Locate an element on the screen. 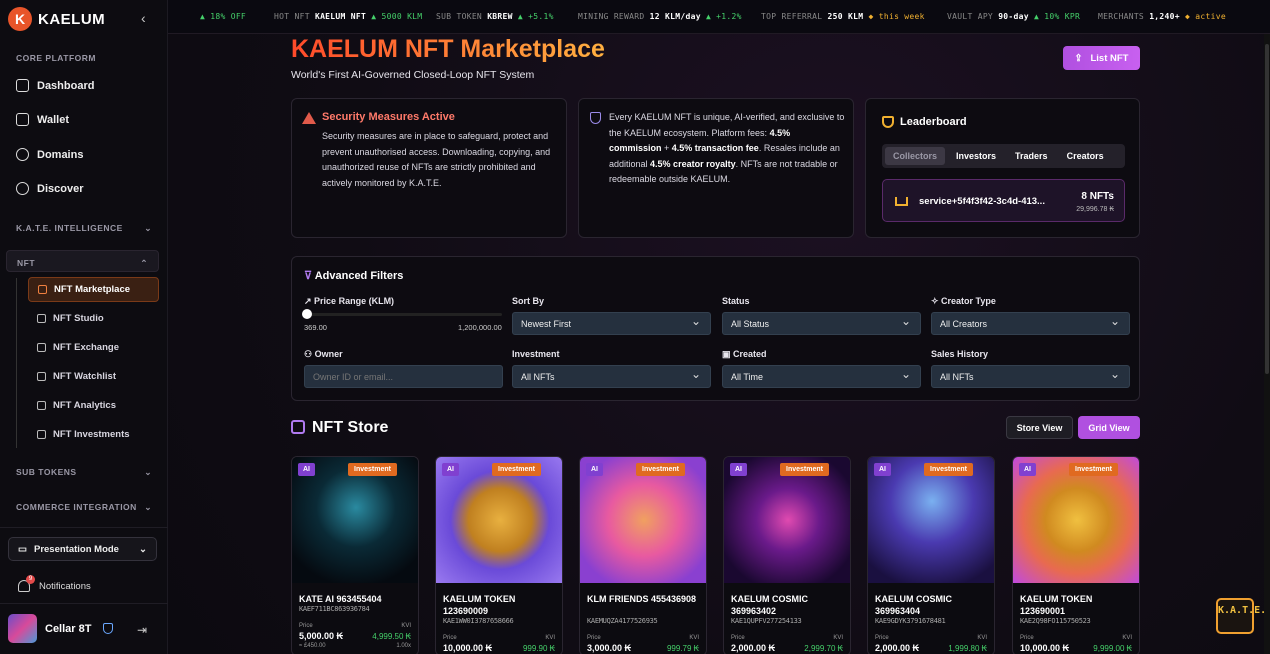 The width and height of the screenshot is (1270, 654). store-icon is located at coordinates (298, 427).